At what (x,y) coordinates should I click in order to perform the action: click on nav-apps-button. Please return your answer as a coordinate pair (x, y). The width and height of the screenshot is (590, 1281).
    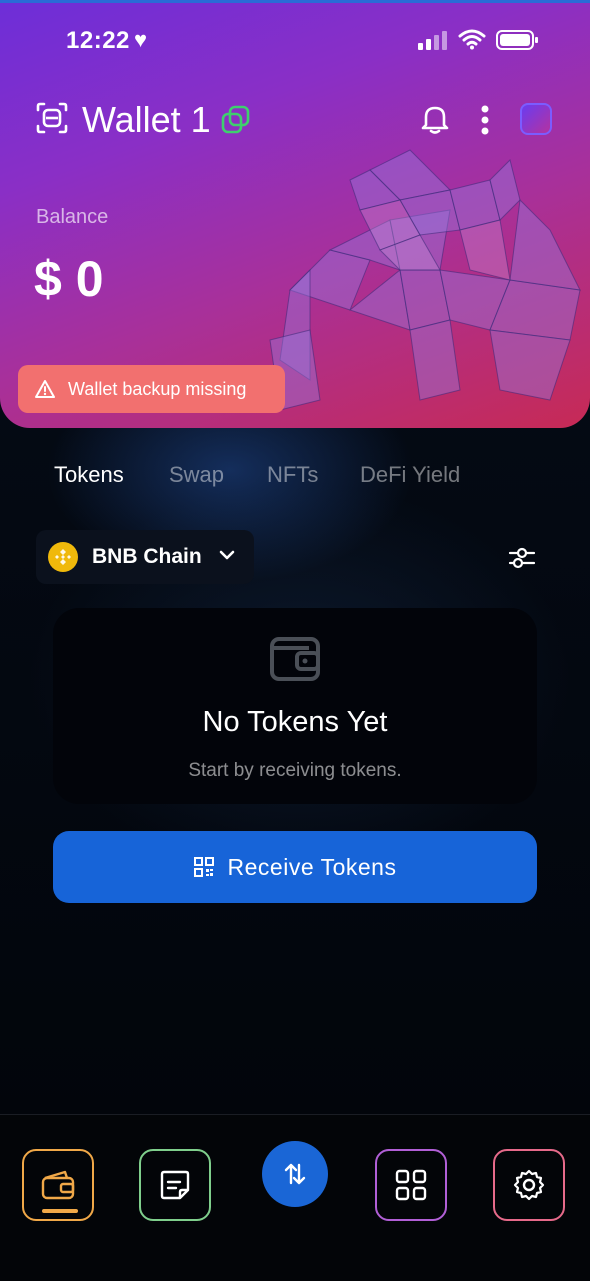
    Looking at the image, I should click on (411, 1185).